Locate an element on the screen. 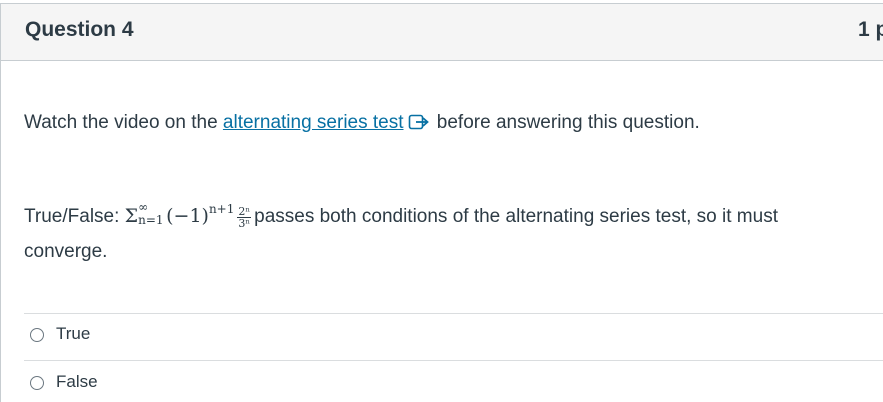 This screenshot has height=402, width=883. fraction: 2ⁿ 3ⁿ is located at coordinates (244, 217).